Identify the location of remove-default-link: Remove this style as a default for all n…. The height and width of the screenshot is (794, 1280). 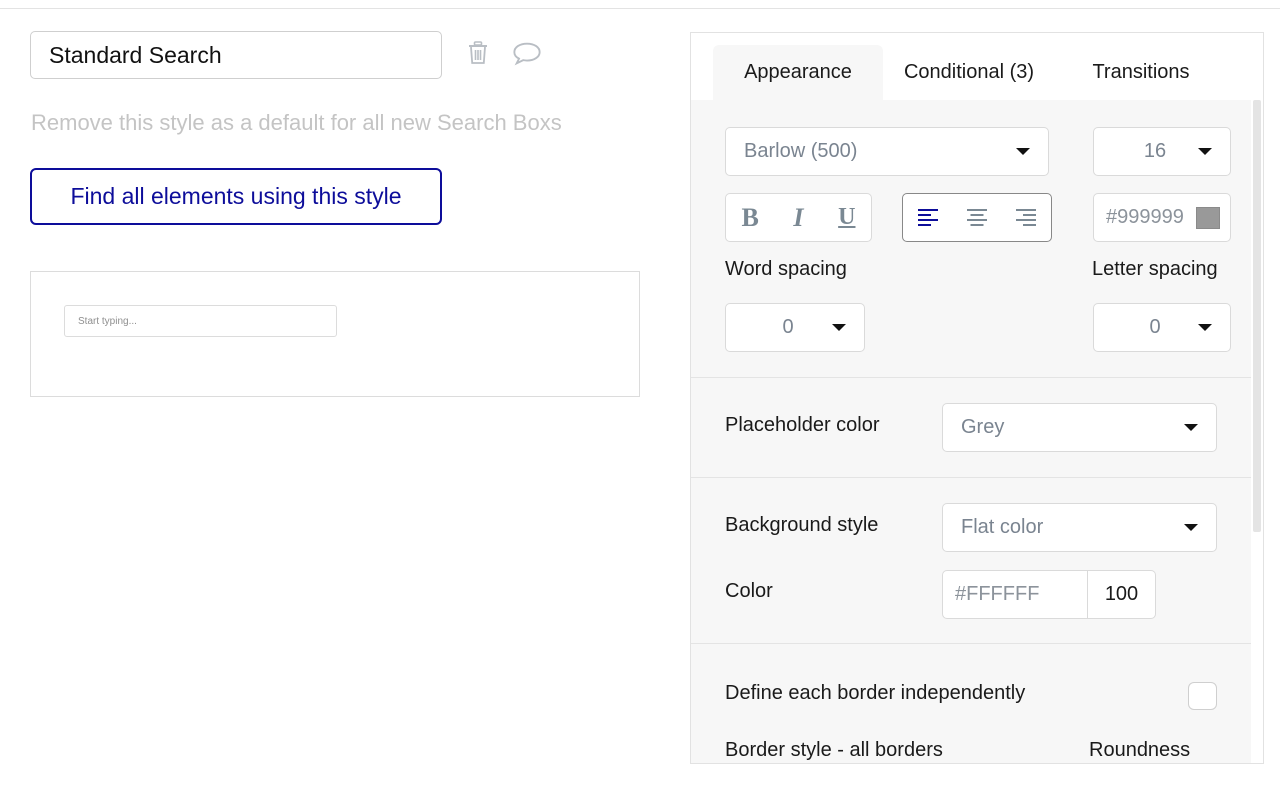
(296, 123).